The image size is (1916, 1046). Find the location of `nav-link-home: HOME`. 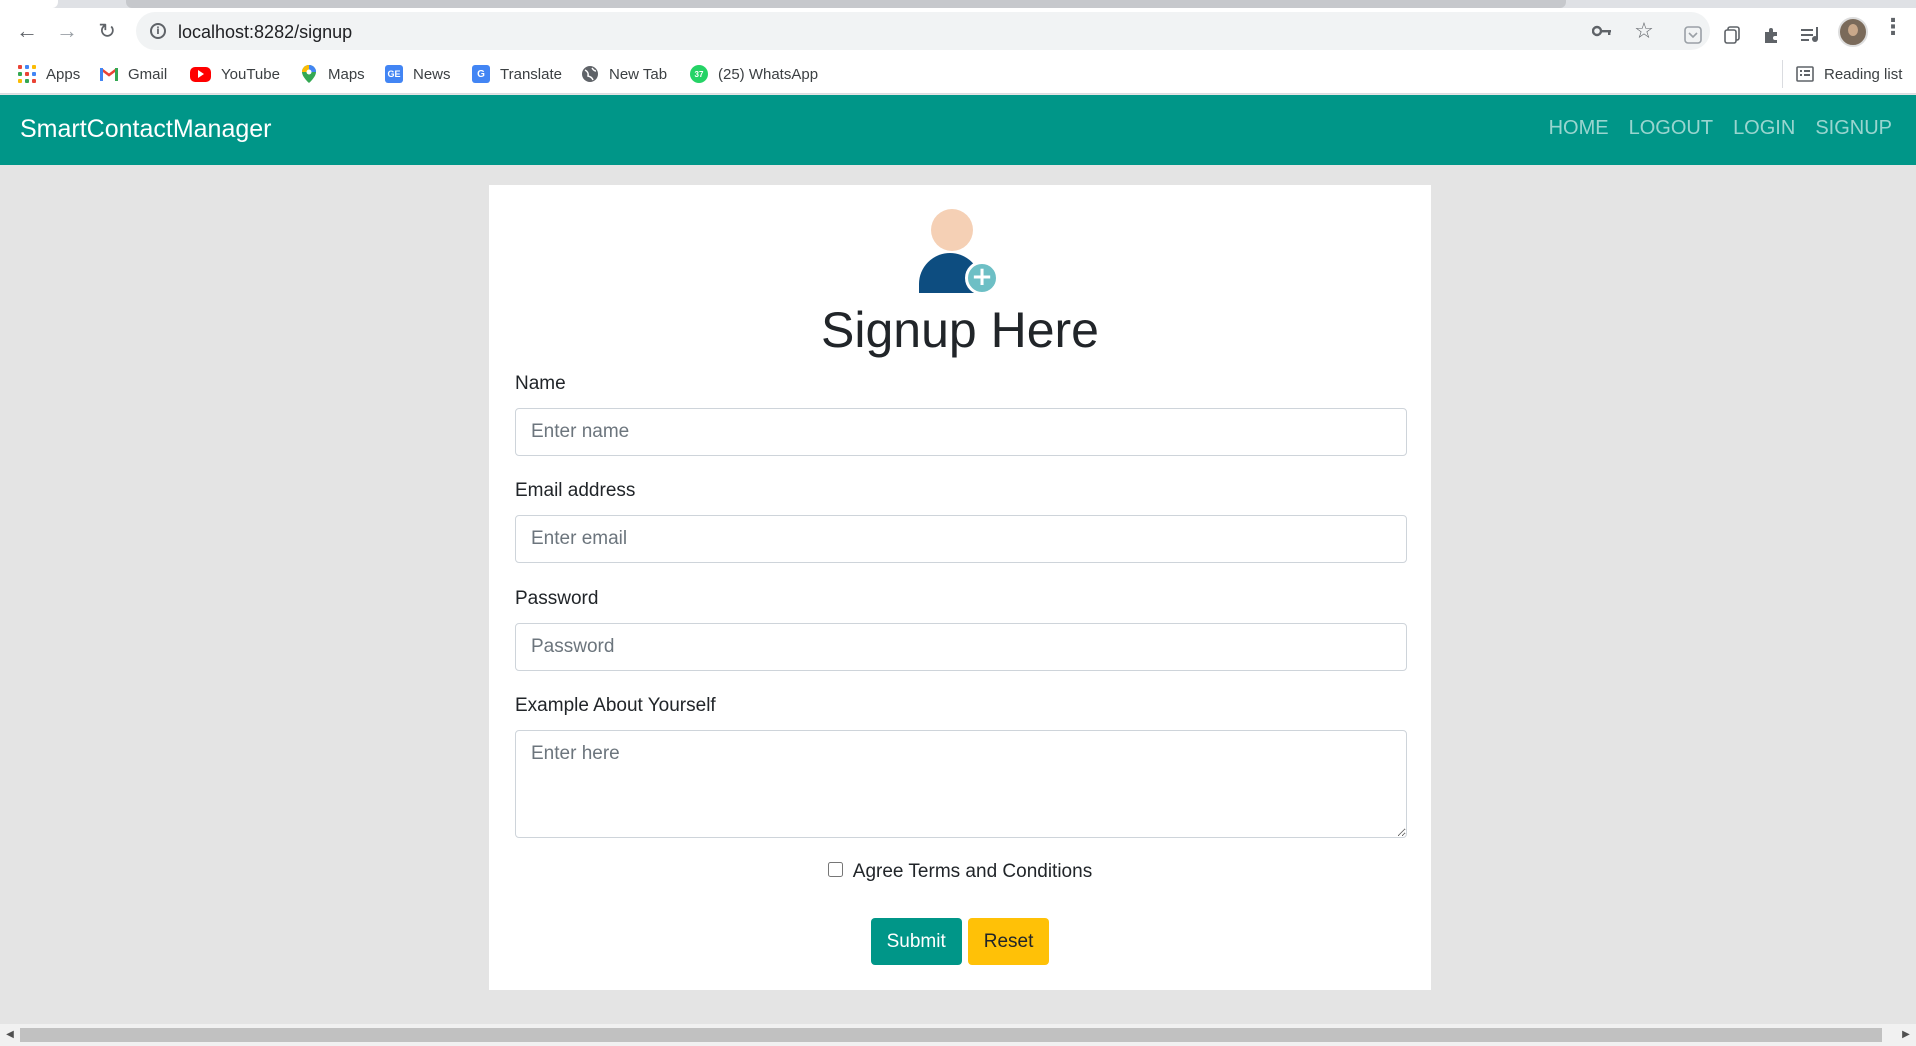

nav-link-home: HOME is located at coordinates (1579, 128).